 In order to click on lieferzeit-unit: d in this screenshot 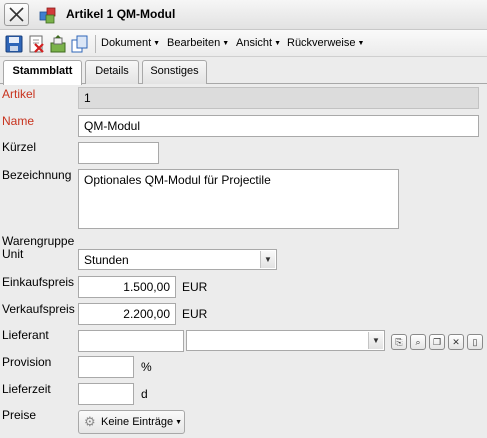, I will do `click(144, 394)`.